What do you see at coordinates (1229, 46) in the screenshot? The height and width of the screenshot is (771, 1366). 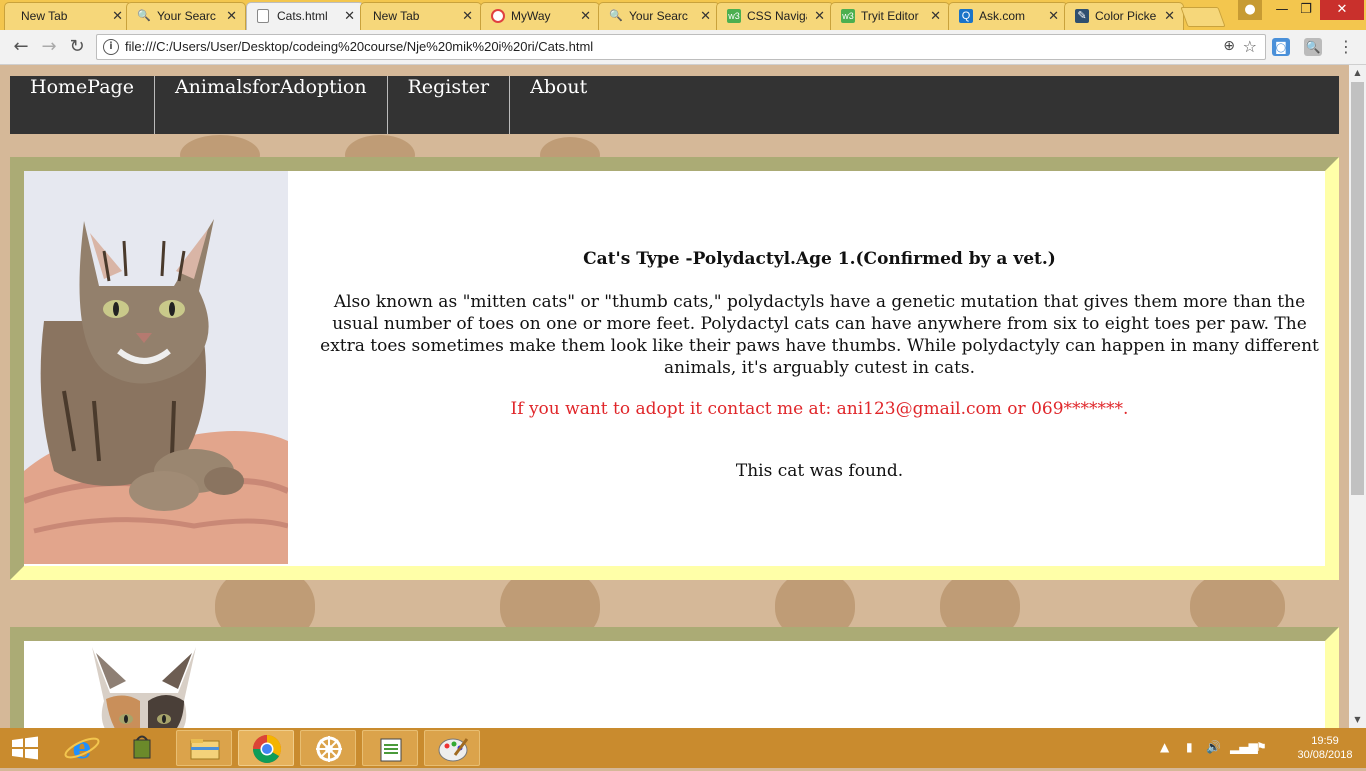 I see `zoom-icon: ⊕` at bounding box center [1229, 46].